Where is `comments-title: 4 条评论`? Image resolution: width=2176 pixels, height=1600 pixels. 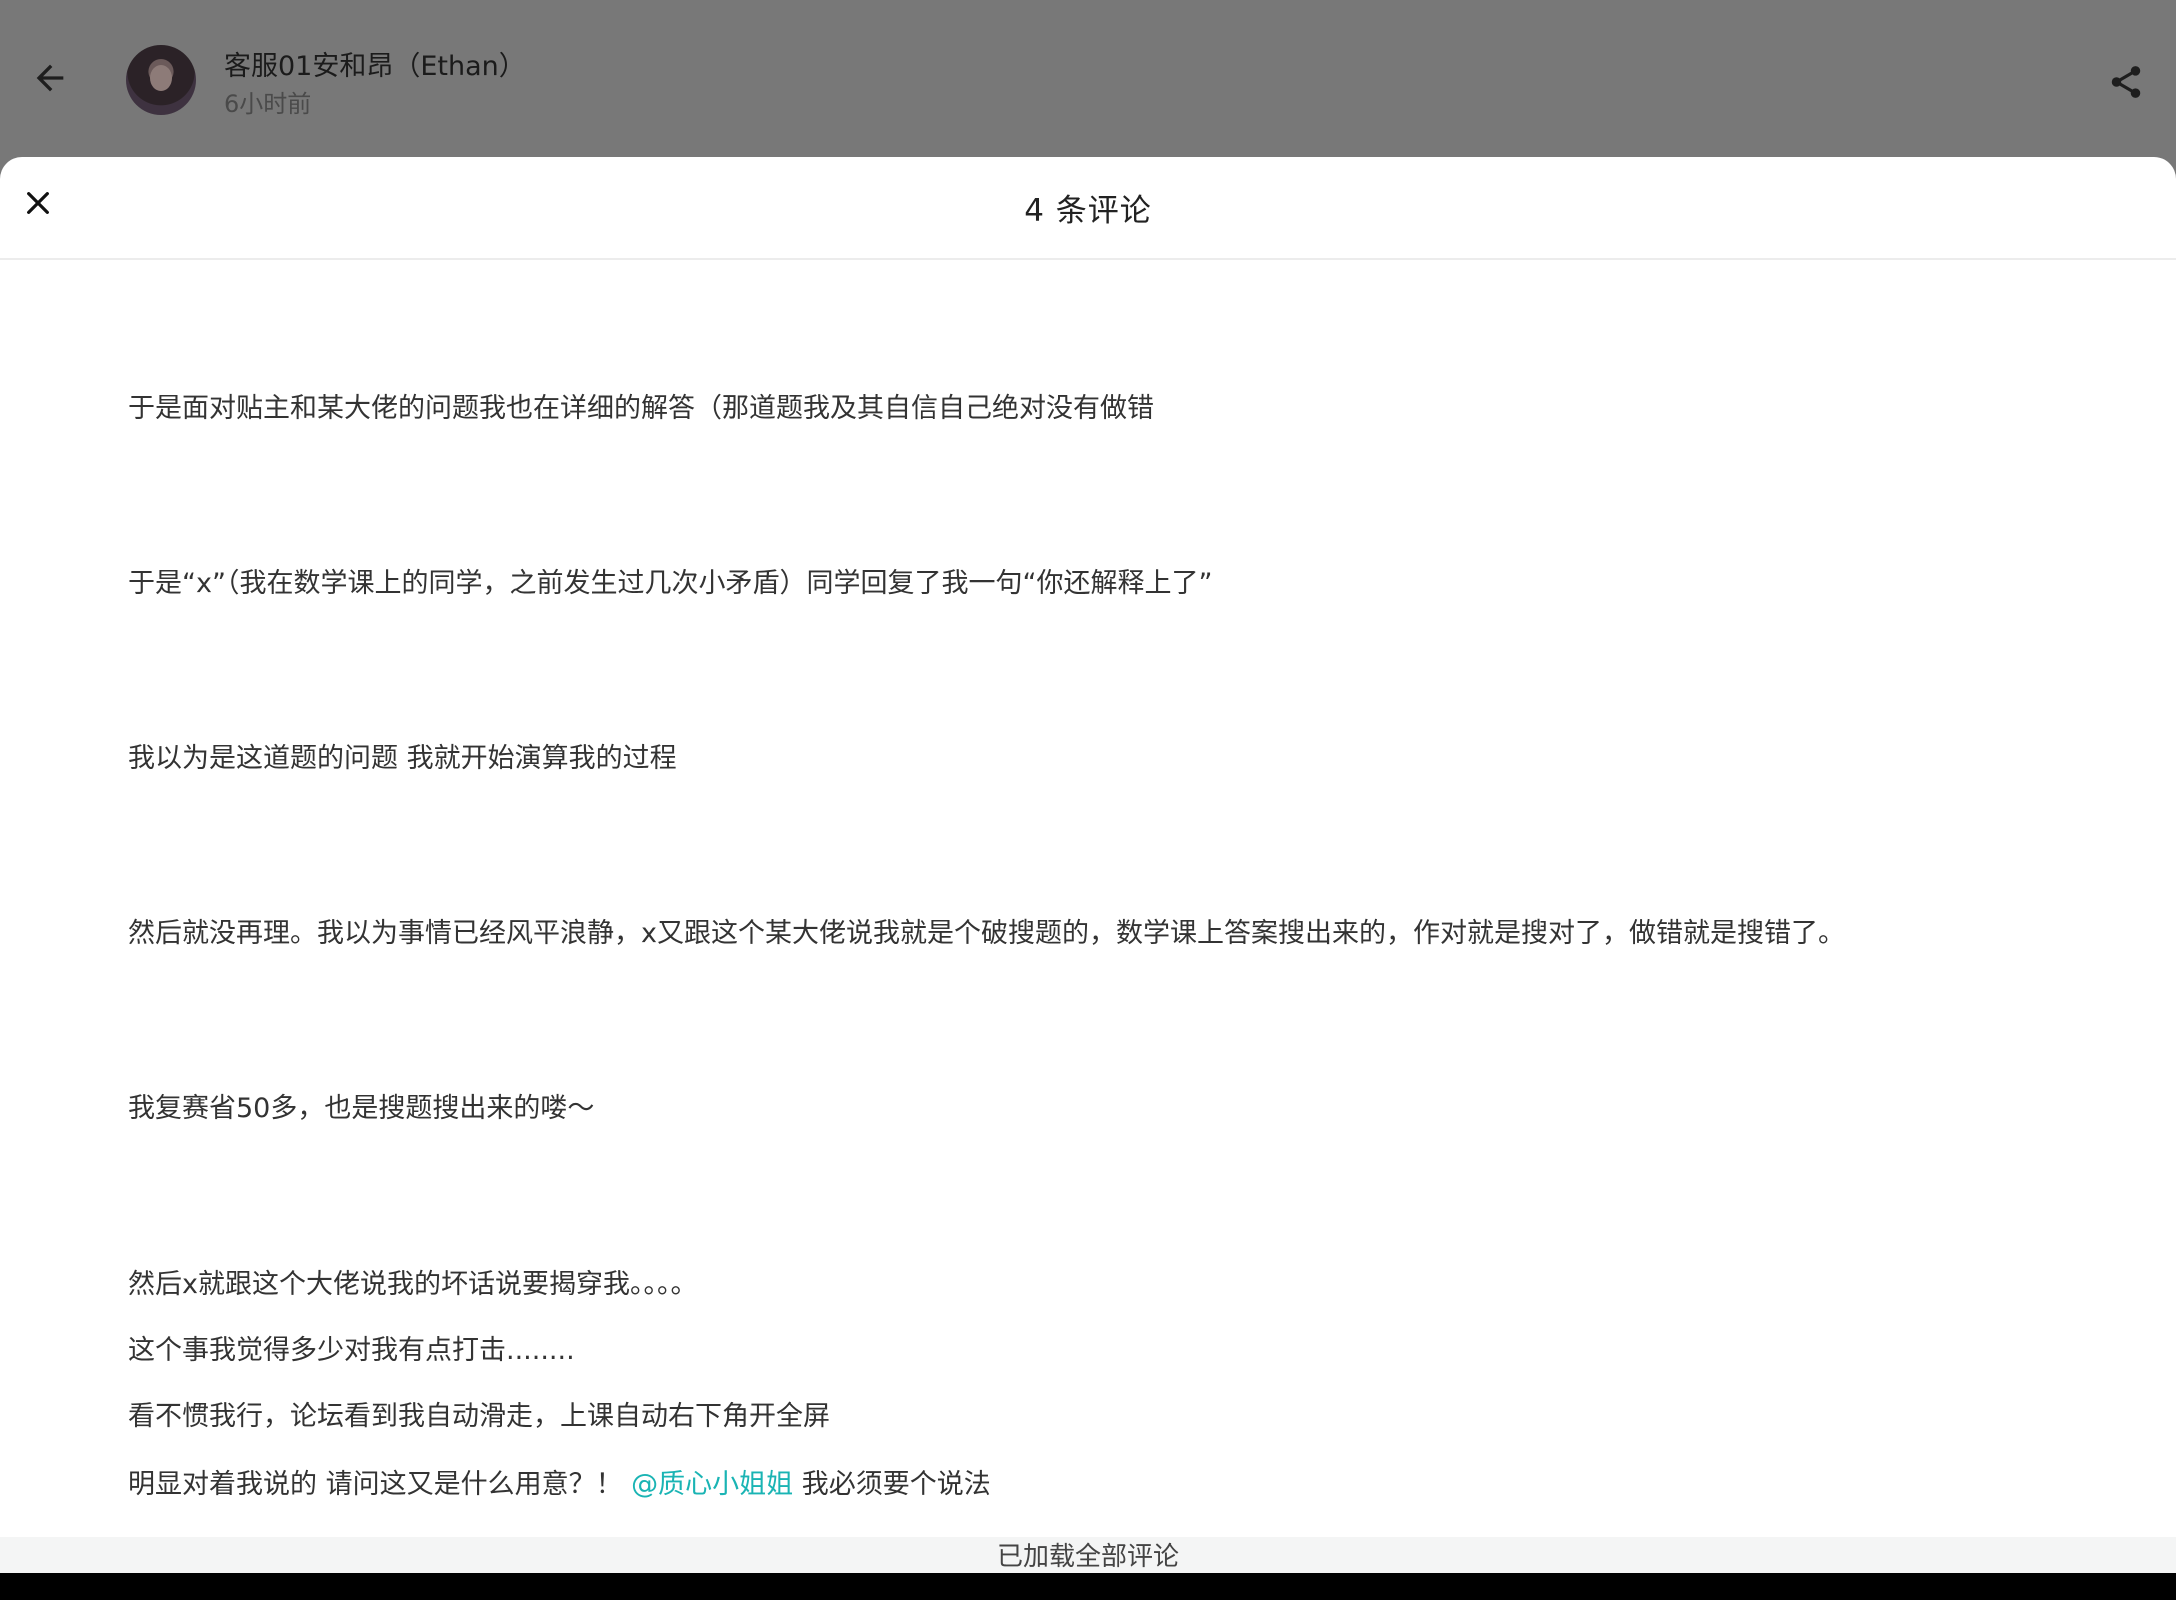
comments-title: 4 条评论 is located at coordinates (1088, 211).